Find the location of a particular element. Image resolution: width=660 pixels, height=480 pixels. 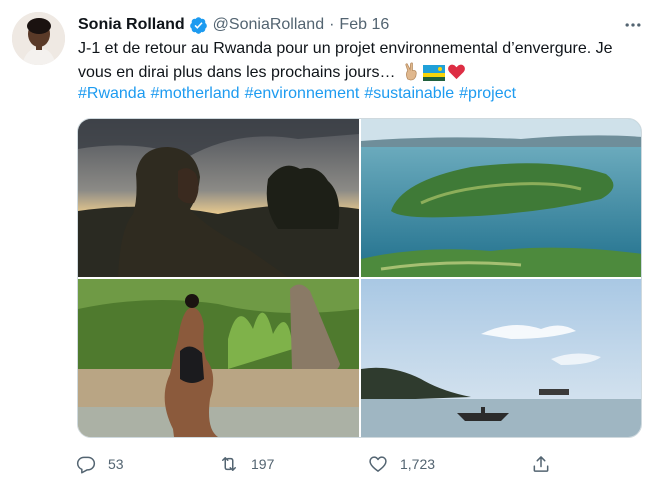

hashtag-link: #Rwanda is located at coordinates (112, 93).